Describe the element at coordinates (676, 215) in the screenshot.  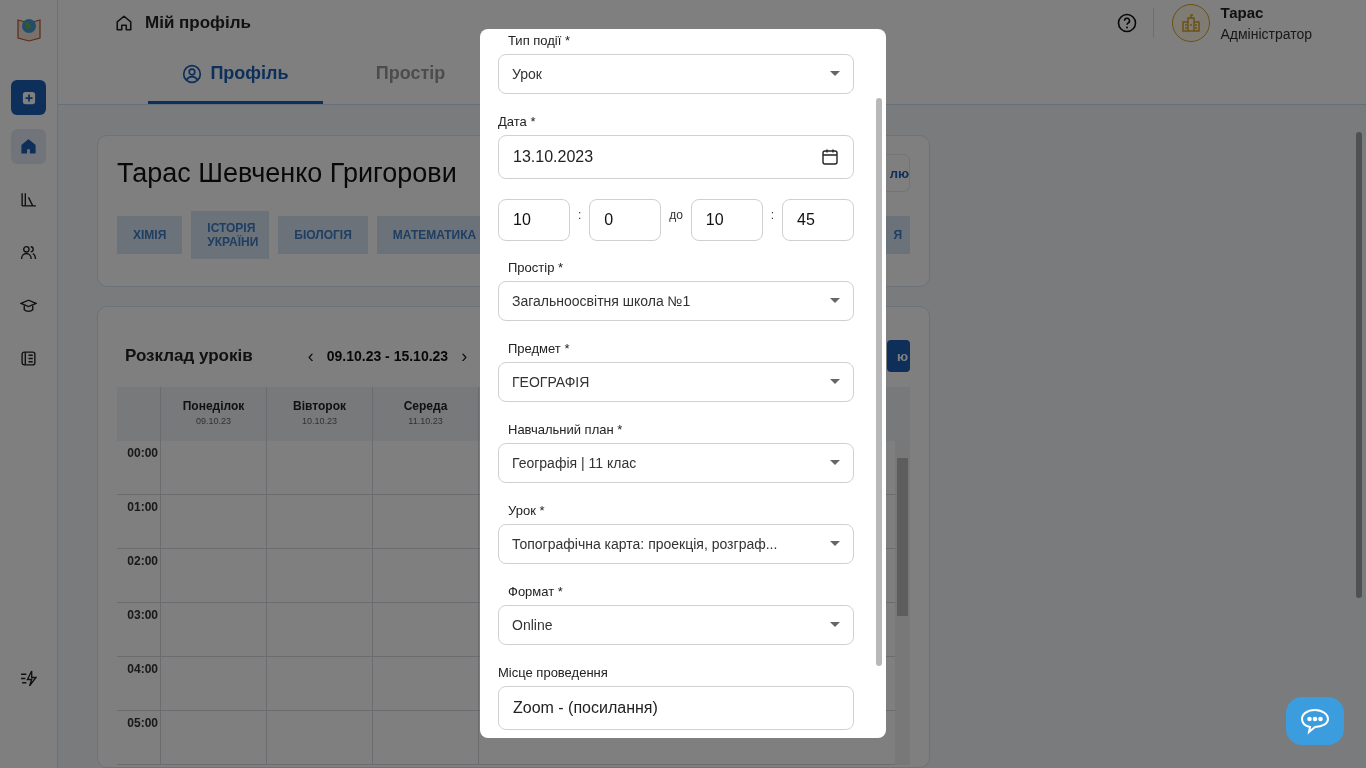
I see `time-separator: до` at that location.